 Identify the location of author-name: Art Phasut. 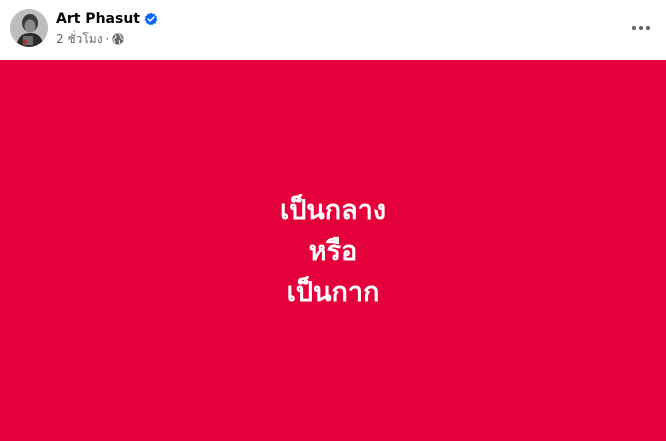
(98, 19).